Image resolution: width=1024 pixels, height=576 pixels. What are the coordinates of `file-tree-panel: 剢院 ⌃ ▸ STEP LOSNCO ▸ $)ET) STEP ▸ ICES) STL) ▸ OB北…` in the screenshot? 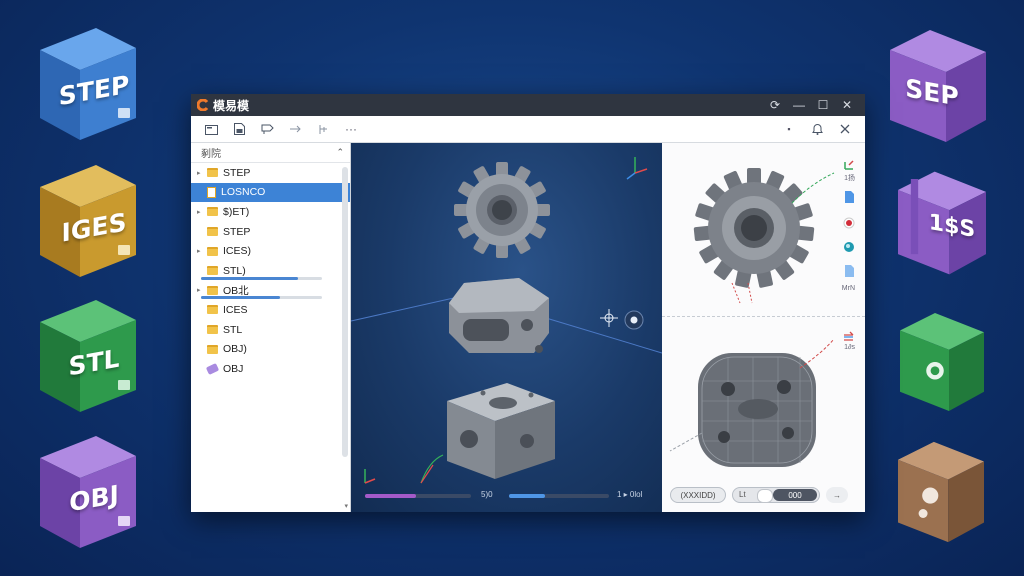 It's located at (271, 327).